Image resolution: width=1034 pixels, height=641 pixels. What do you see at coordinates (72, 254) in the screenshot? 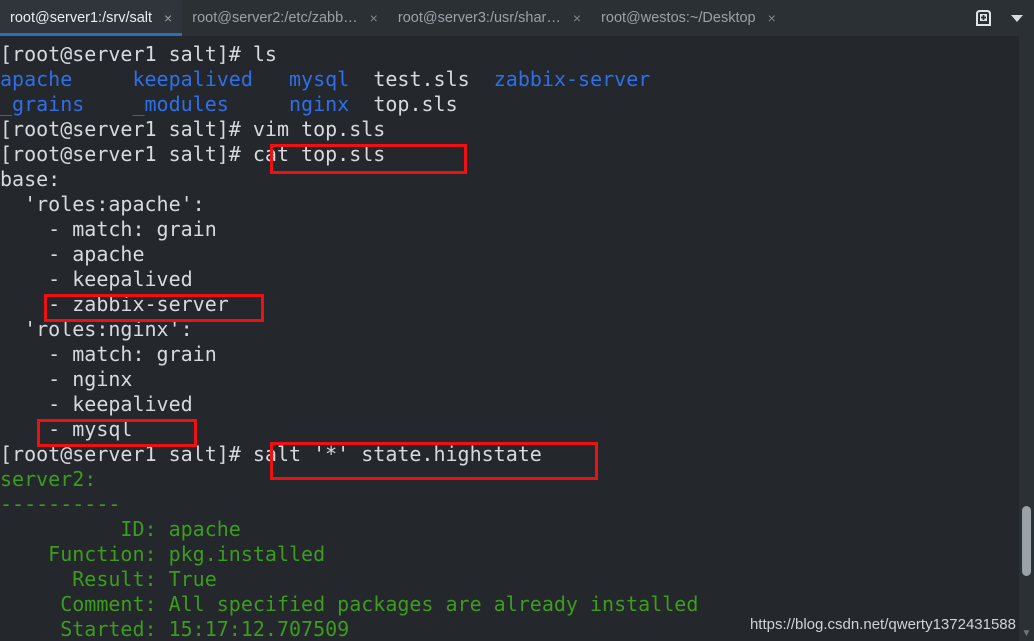
I see `terminal-line: - apache` at bounding box center [72, 254].